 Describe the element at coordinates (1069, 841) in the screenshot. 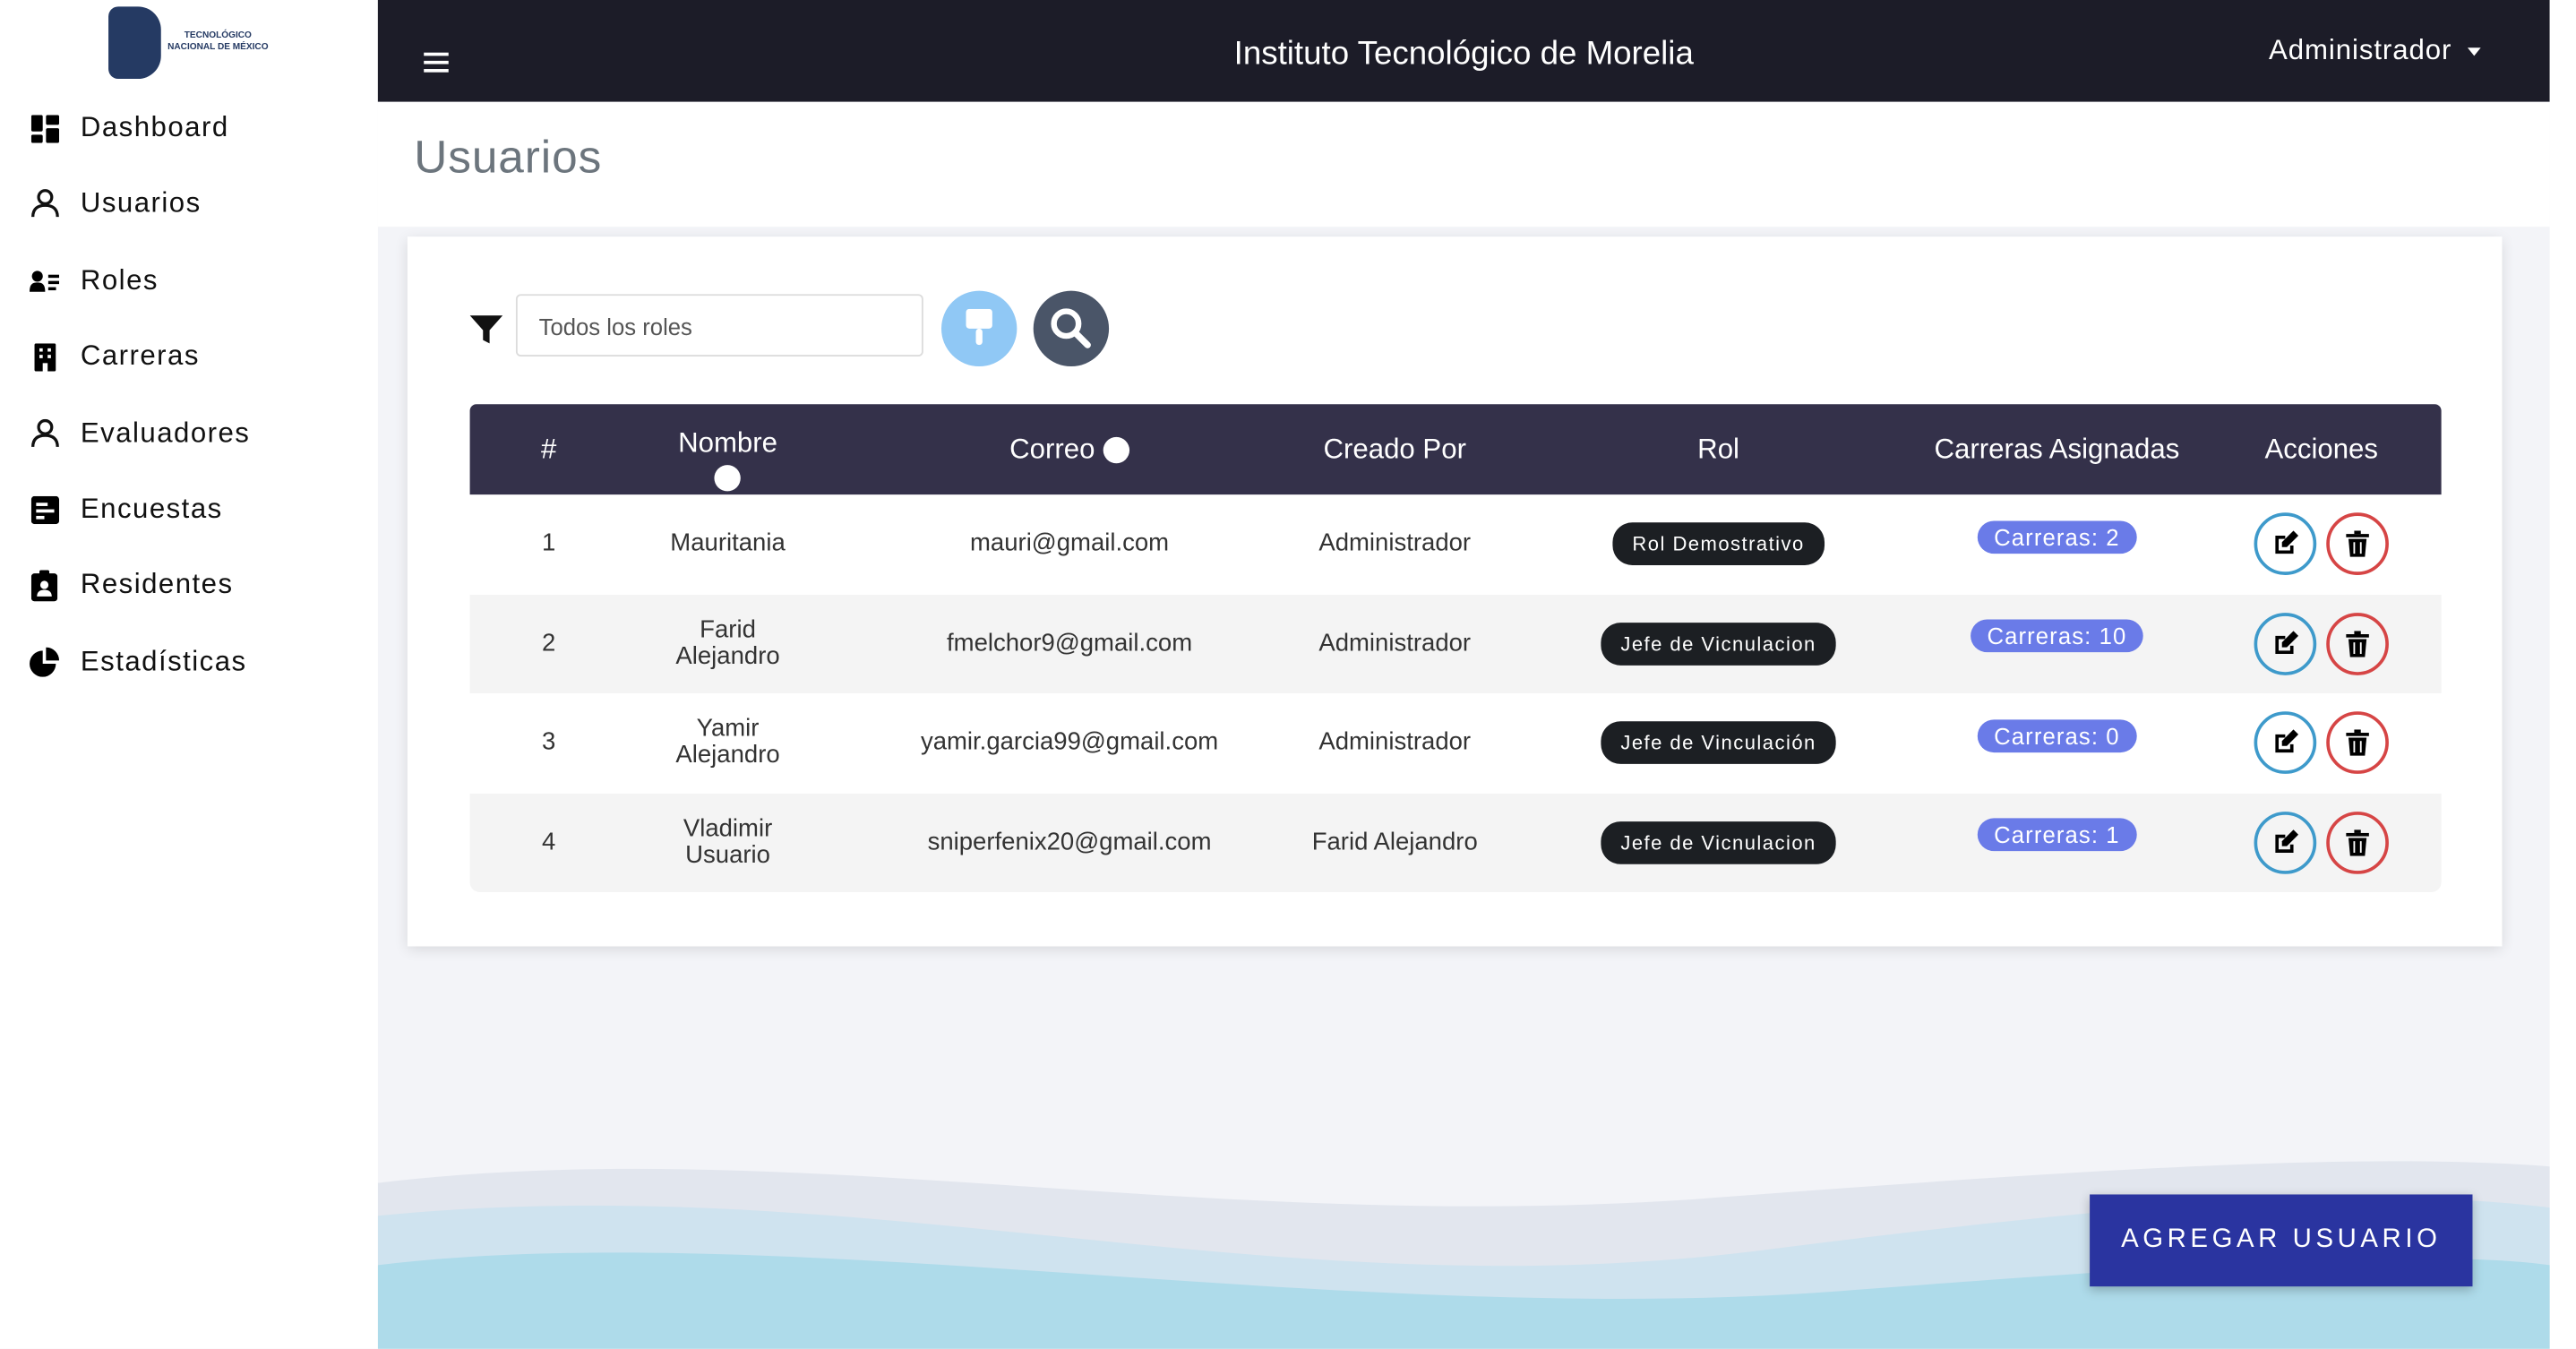

I see `user-email: sniperfenix20@gmail.com` at that location.